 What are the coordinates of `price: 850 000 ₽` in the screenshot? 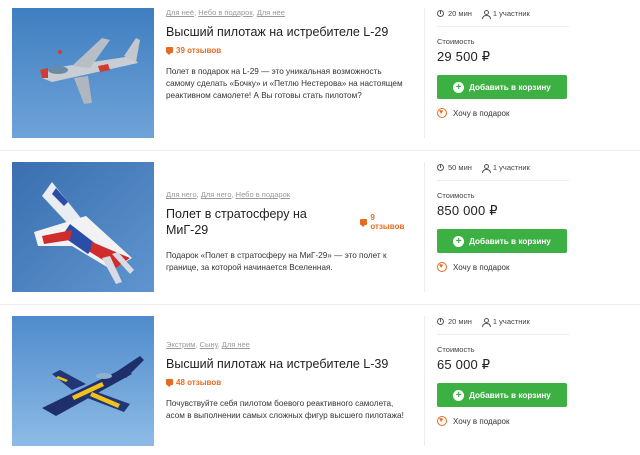 It's located at (467, 210).